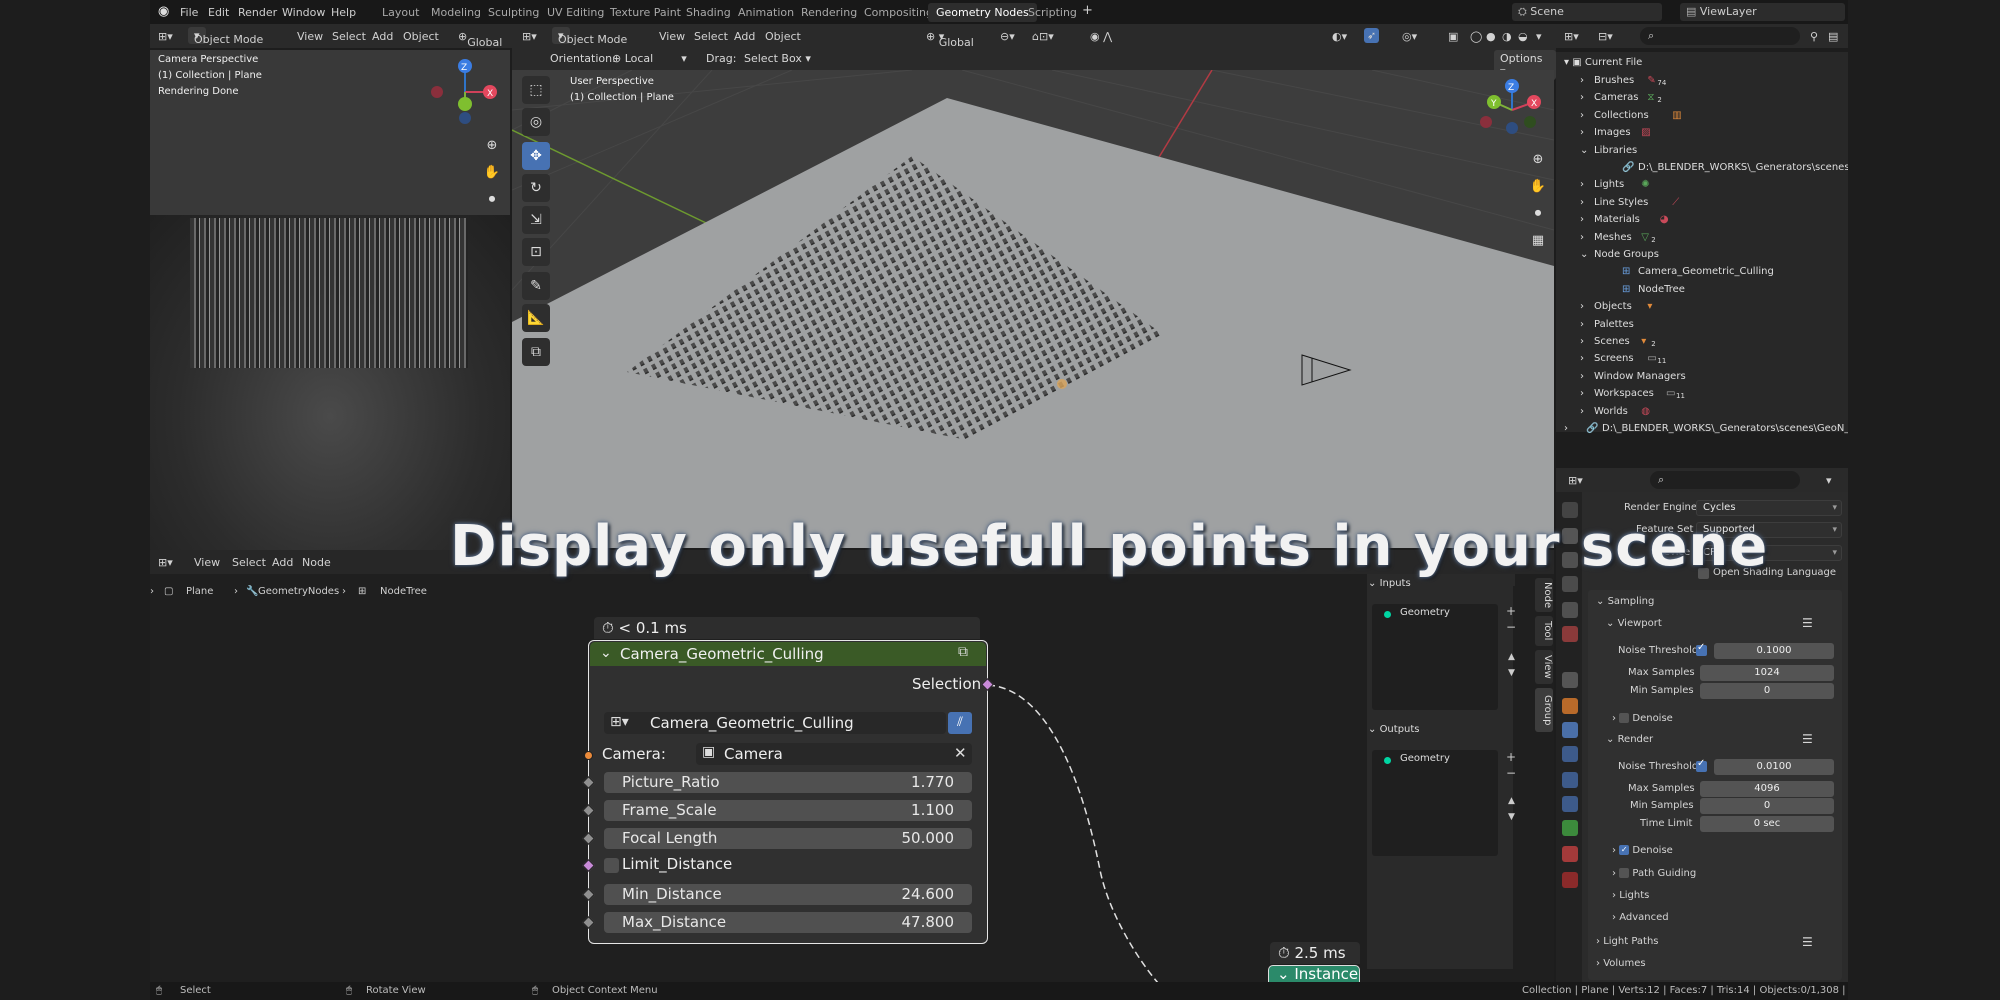 The image size is (2000, 1000). I want to click on tab-texture-paint: Texture Paint, so click(645, 12).